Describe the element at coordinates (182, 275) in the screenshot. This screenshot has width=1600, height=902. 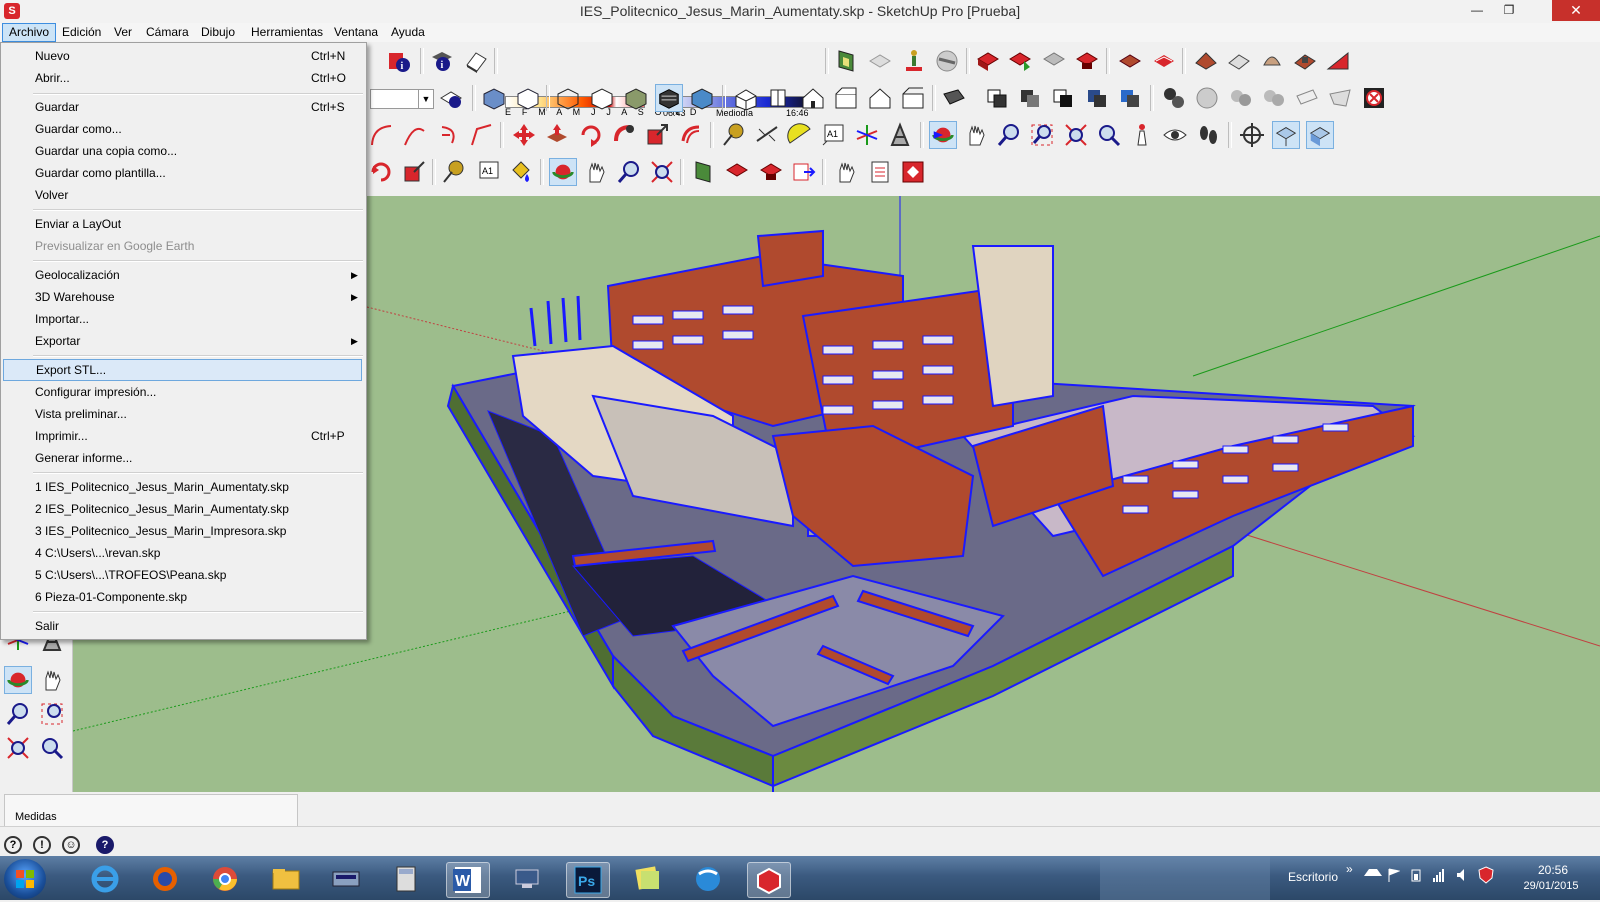
I see `menu-item-geolocalizacion: Geolocalización ▶` at that location.